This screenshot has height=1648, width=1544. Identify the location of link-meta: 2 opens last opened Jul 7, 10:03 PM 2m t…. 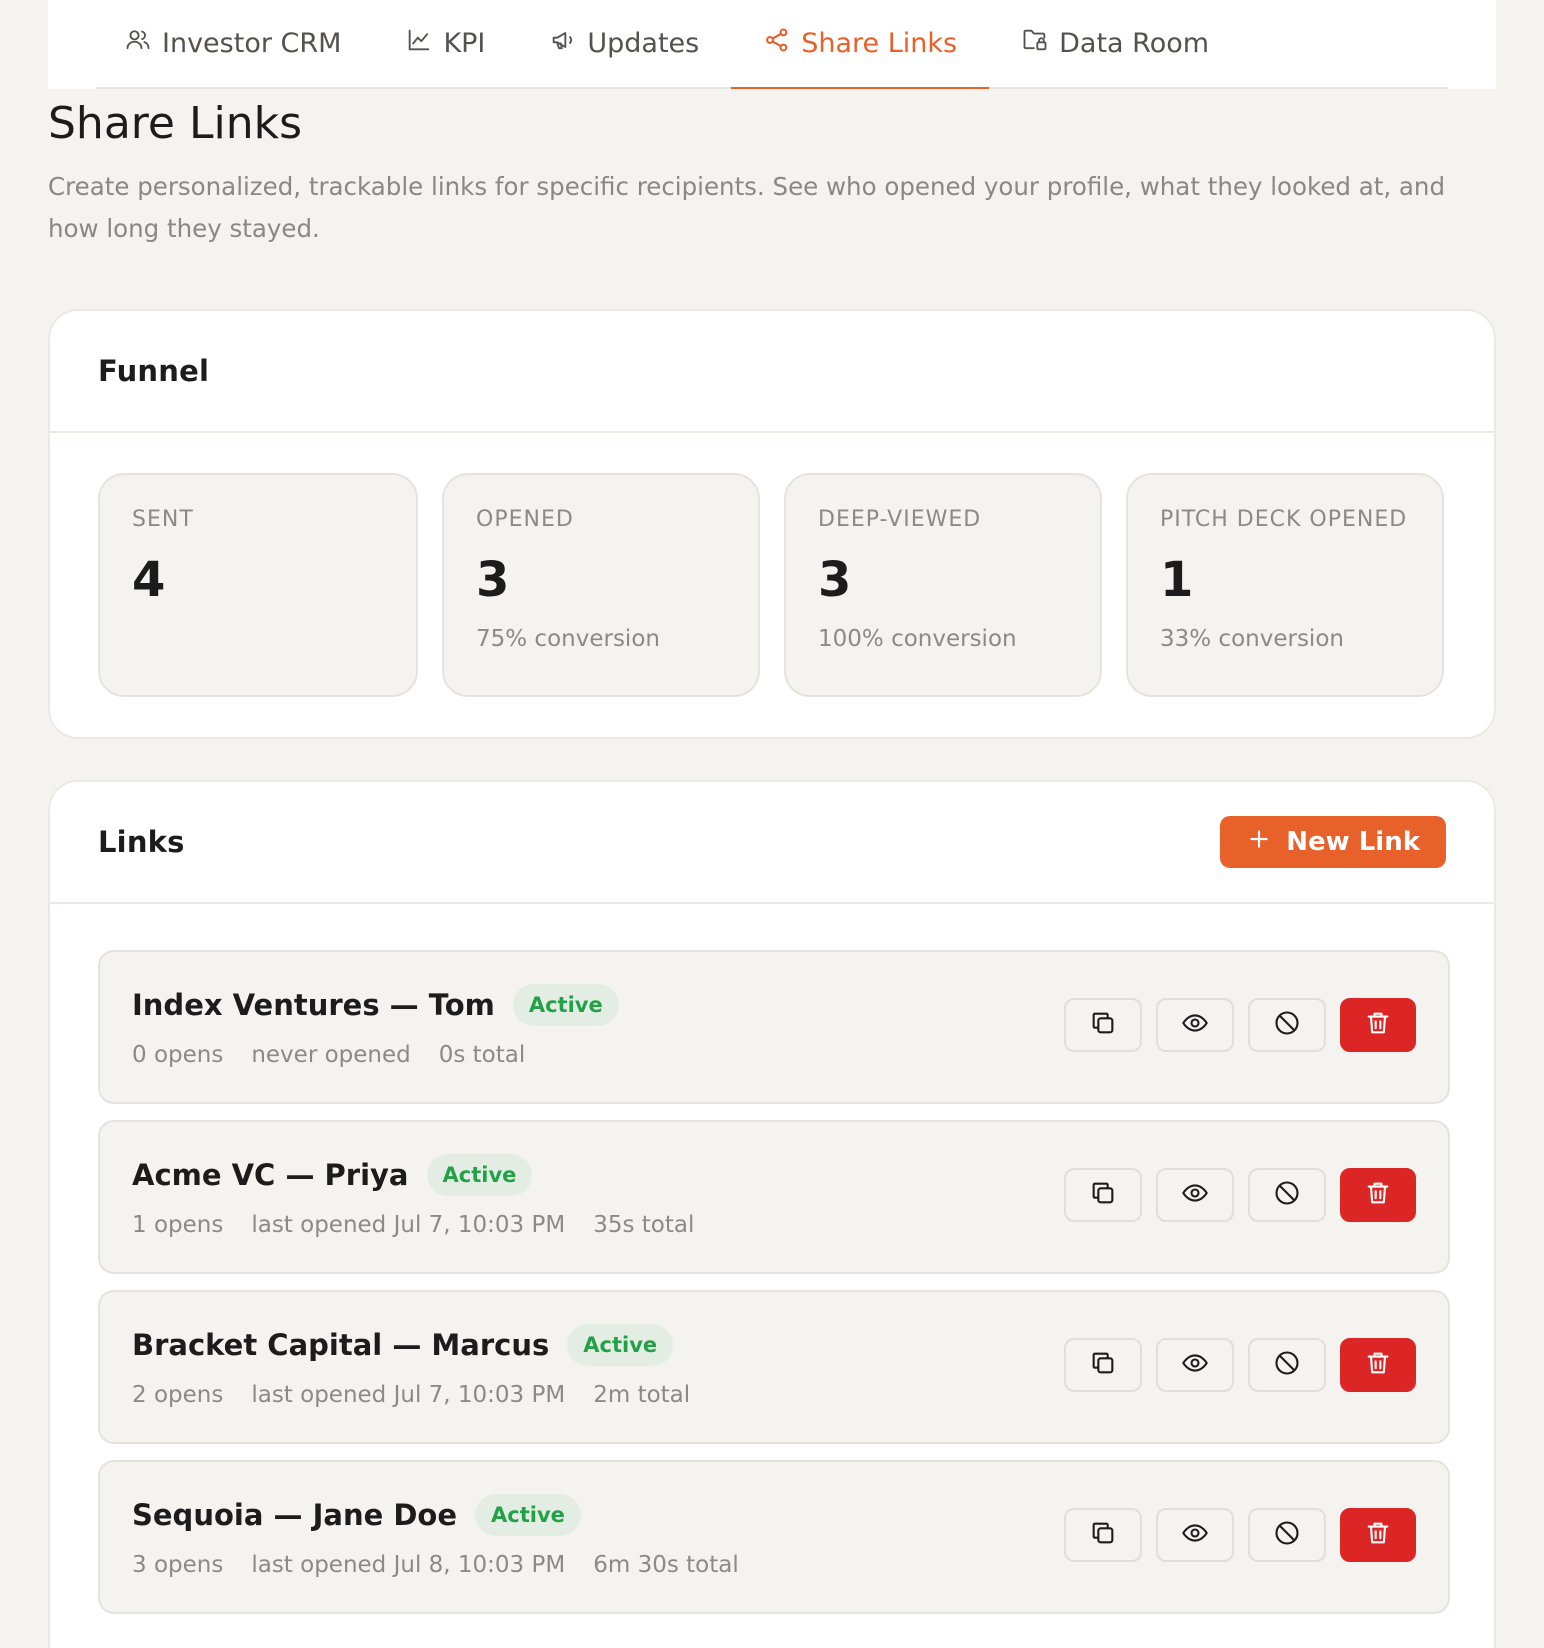
(411, 1395).